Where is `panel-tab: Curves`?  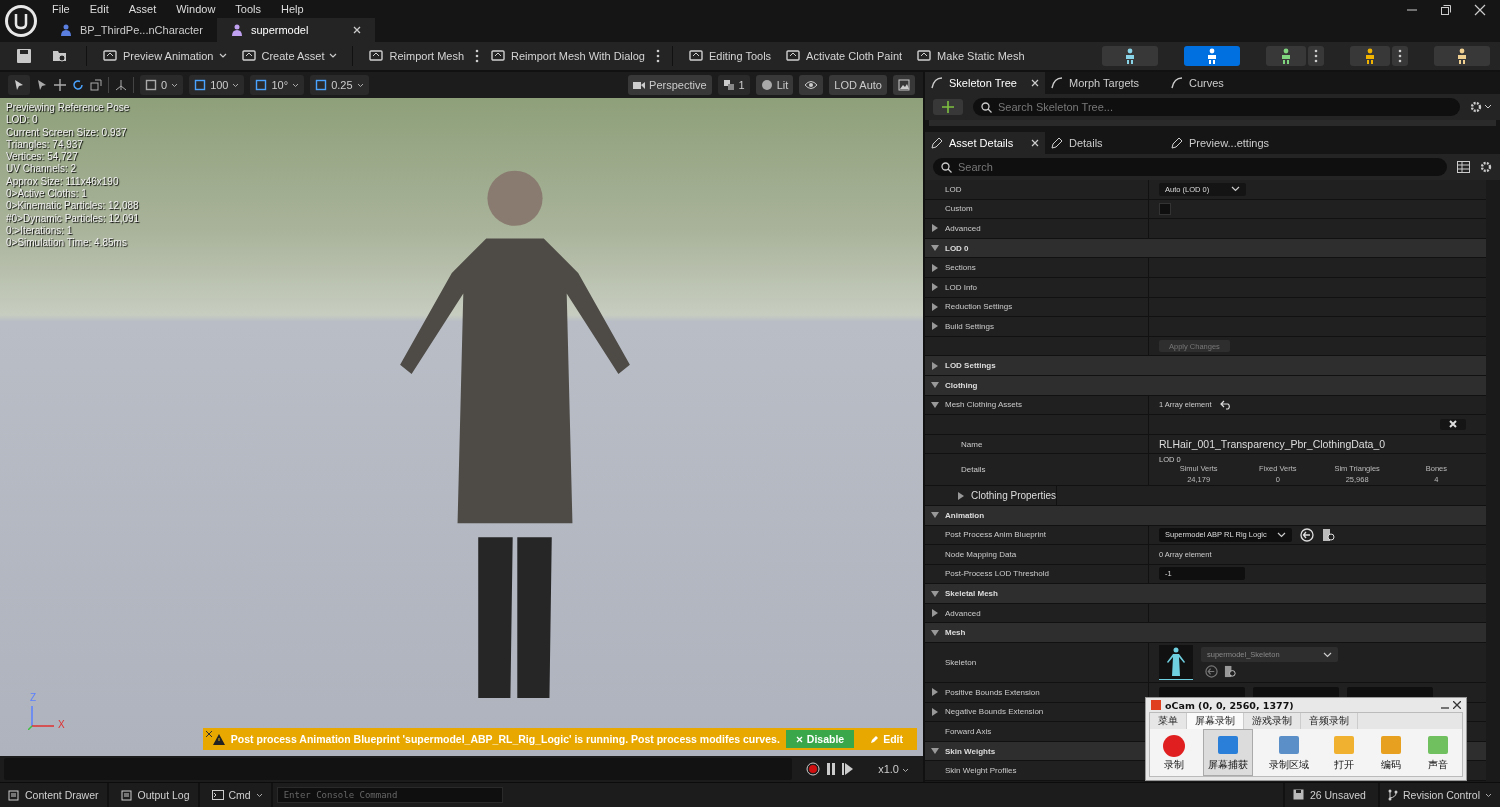
panel-tab: Curves is located at coordinates (1225, 83).